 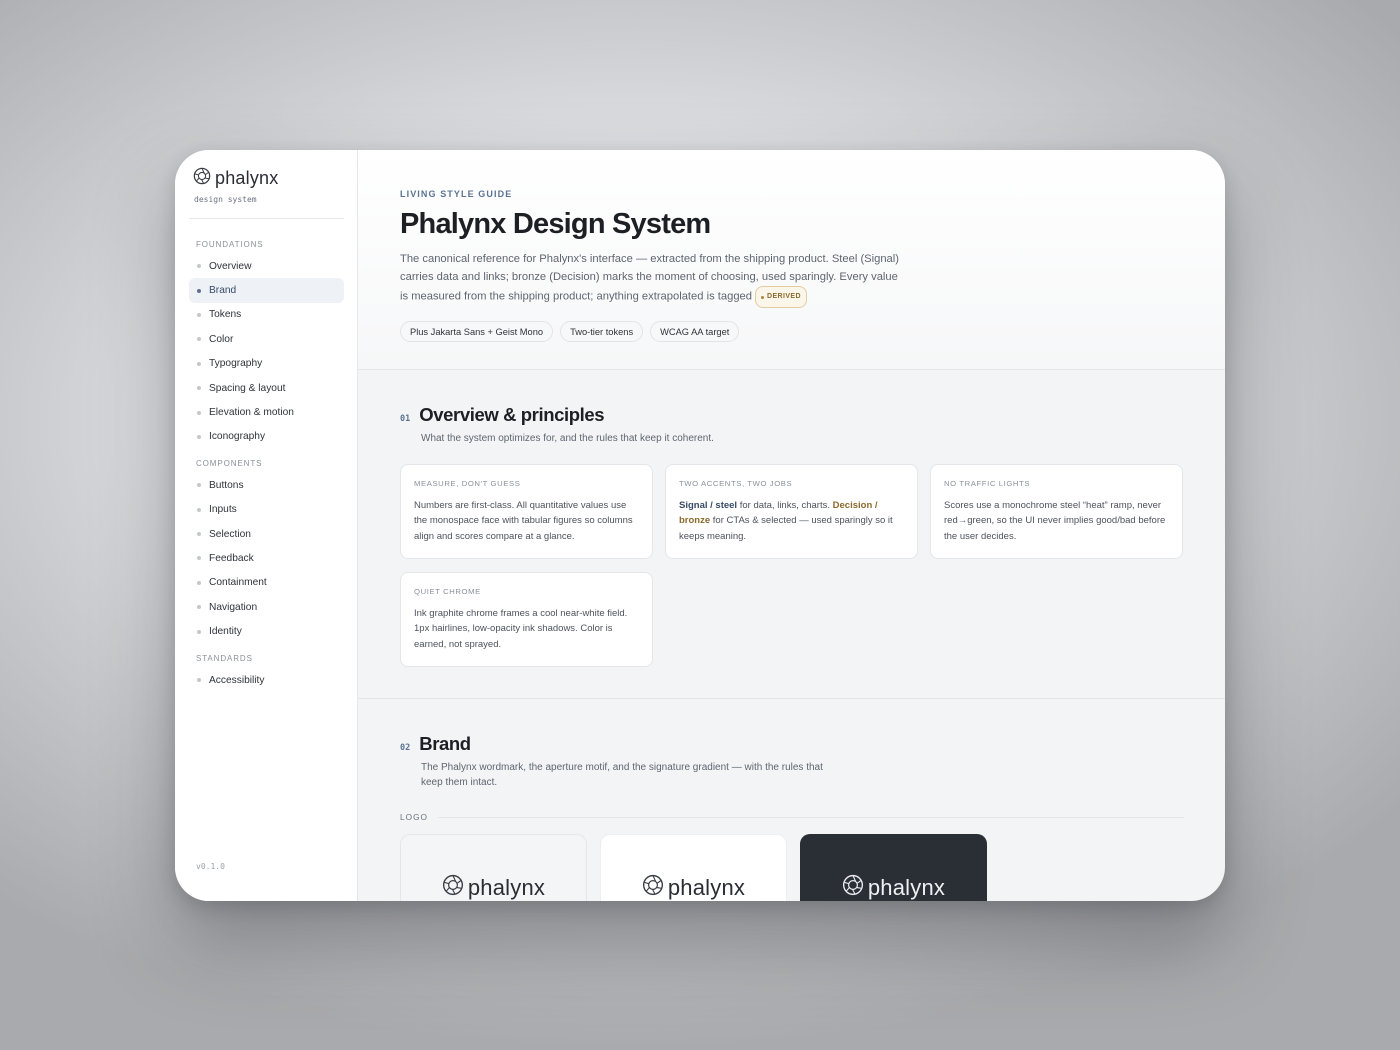 What do you see at coordinates (456, 194) in the screenshot?
I see `hero-eyebrow: LIVING STYLE GUIDE` at bounding box center [456, 194].